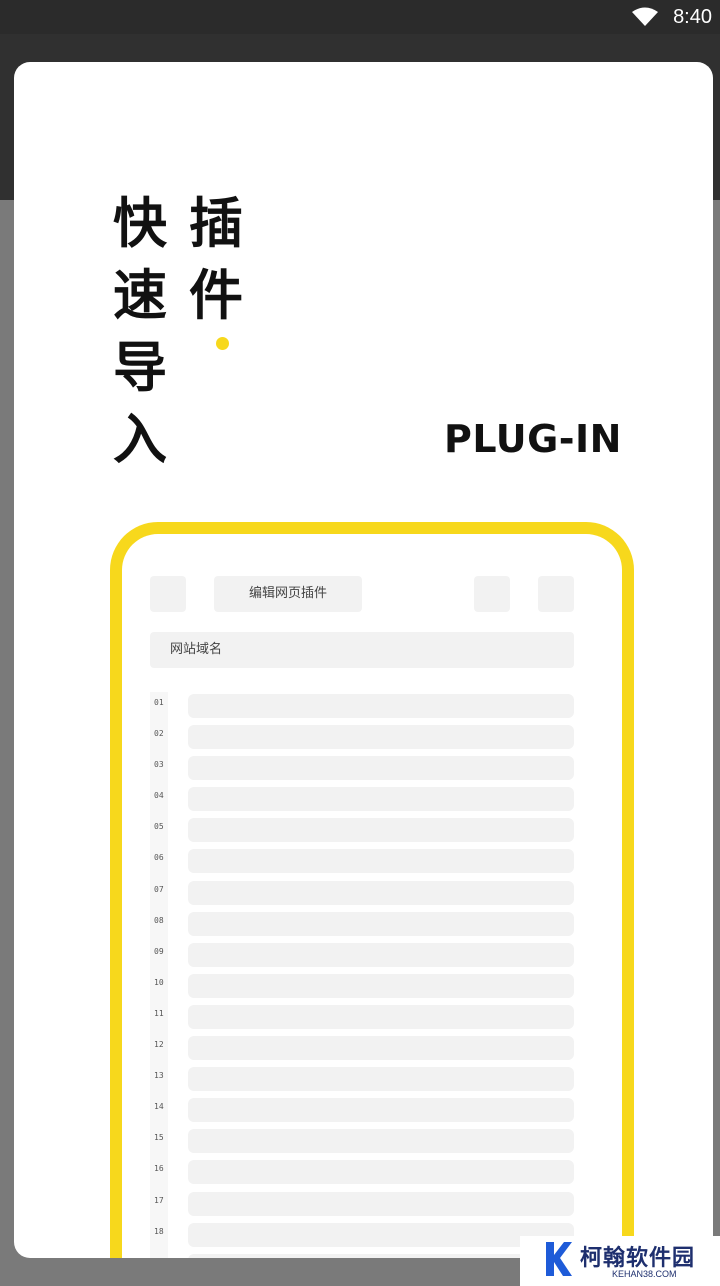  I want to click on code-line-row: 10, so click(365, 987).